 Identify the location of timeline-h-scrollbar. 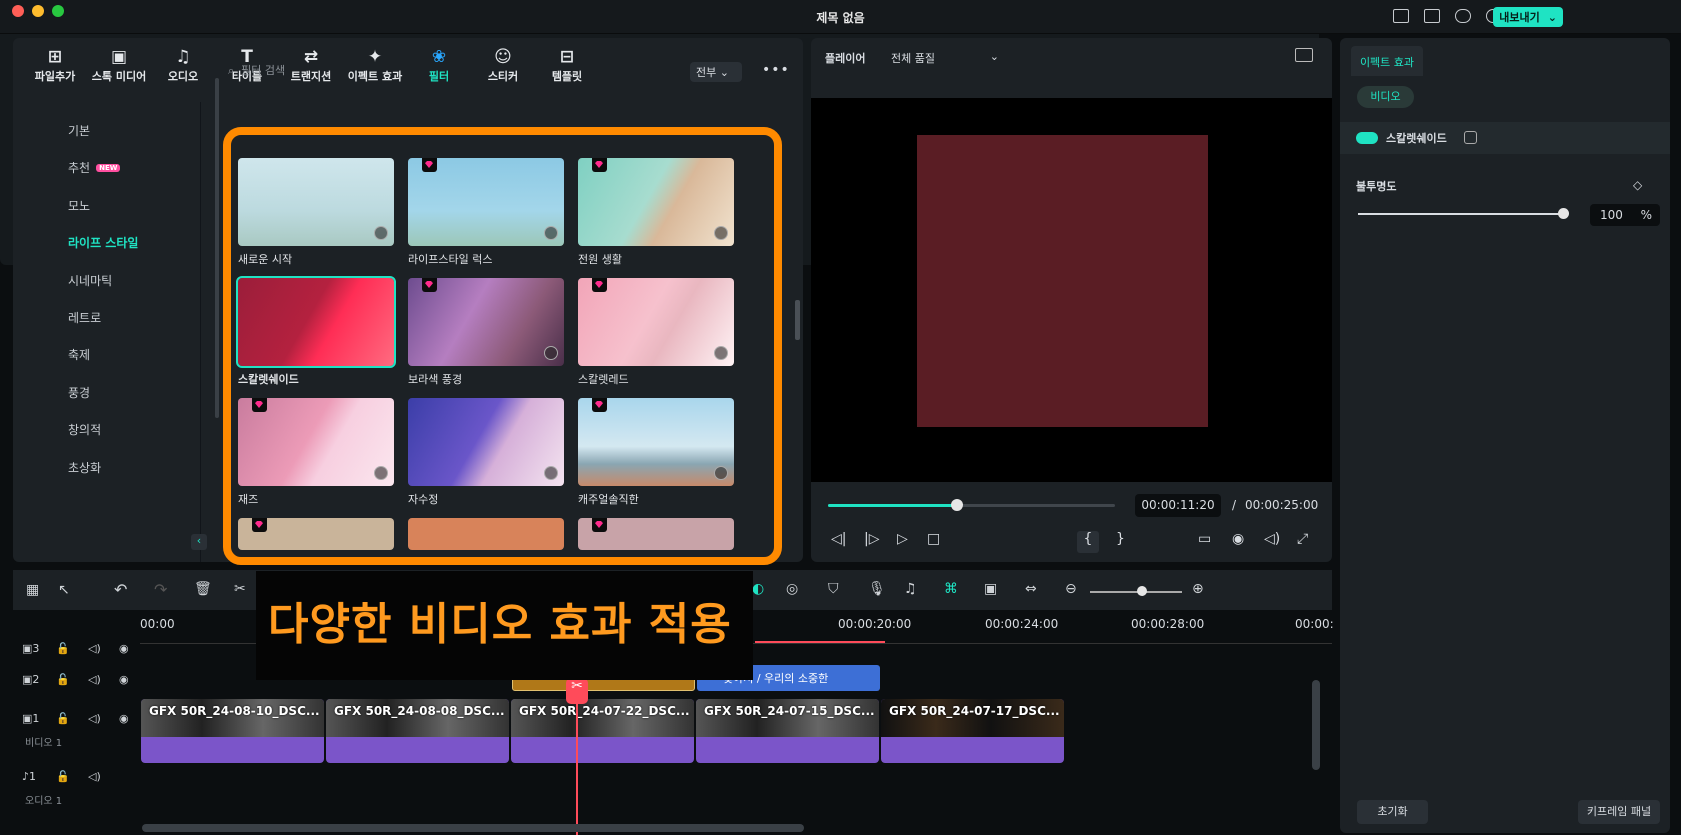
(473, 828).